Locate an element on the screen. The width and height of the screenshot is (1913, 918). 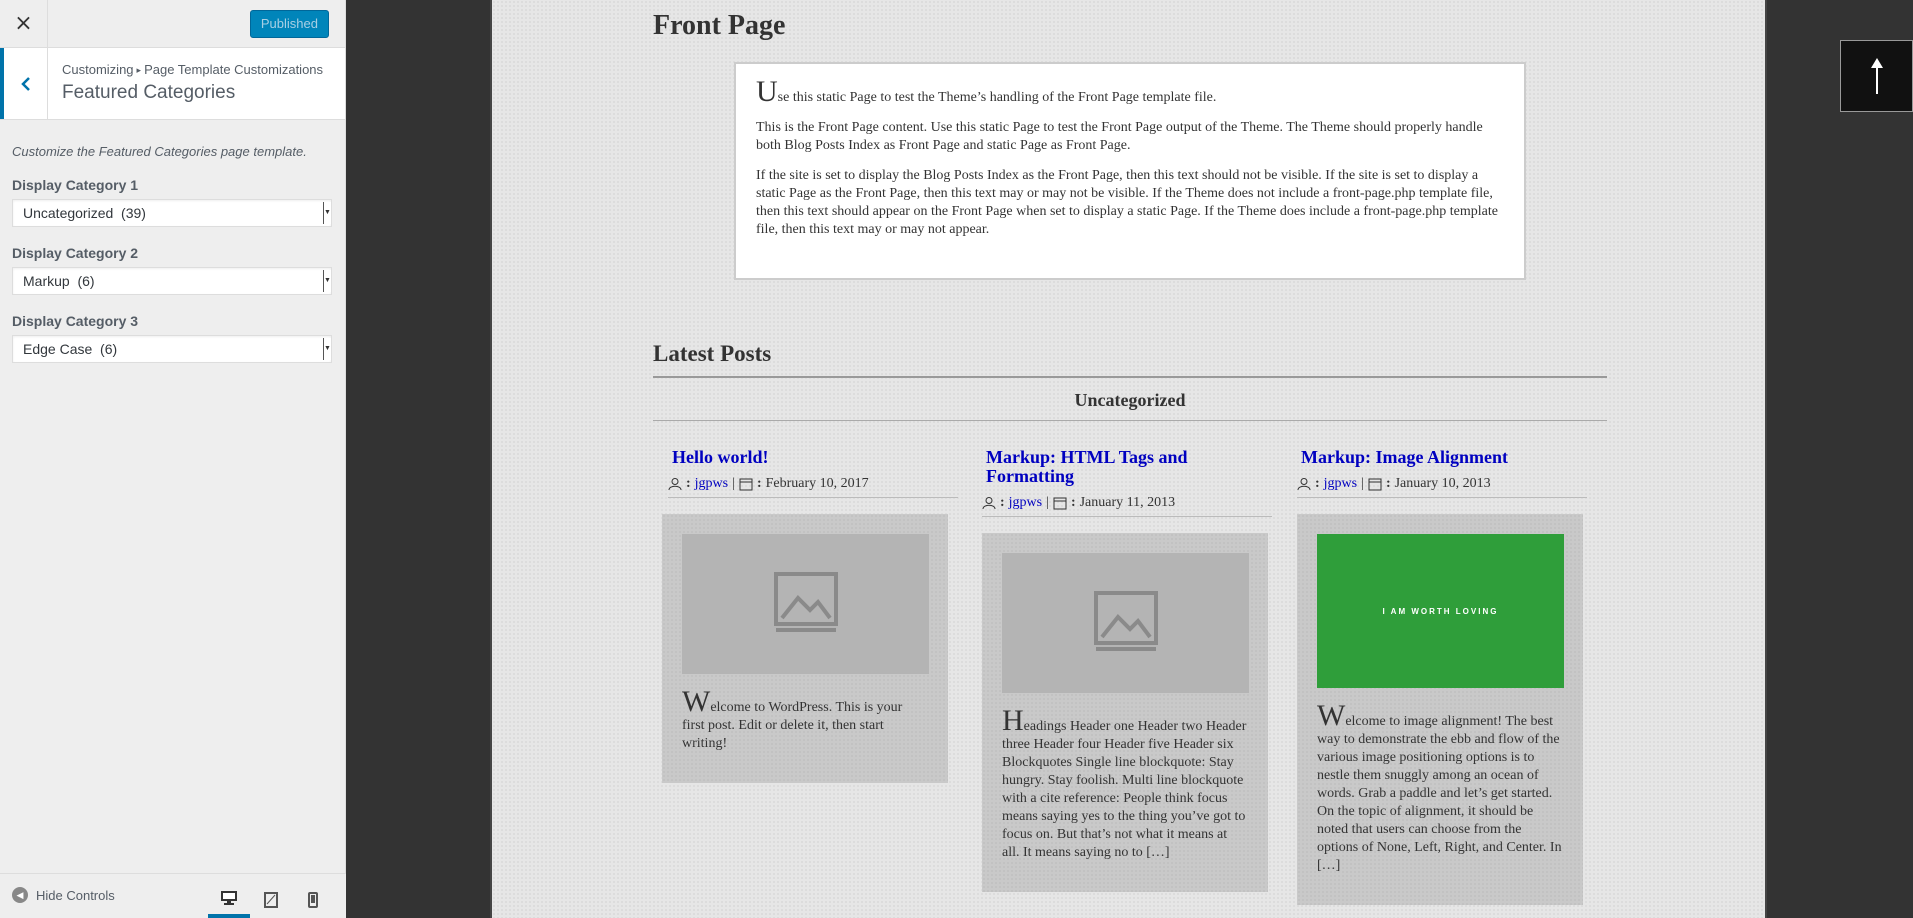
post-title-link: Hello world! is located at coordinates (813, 457).